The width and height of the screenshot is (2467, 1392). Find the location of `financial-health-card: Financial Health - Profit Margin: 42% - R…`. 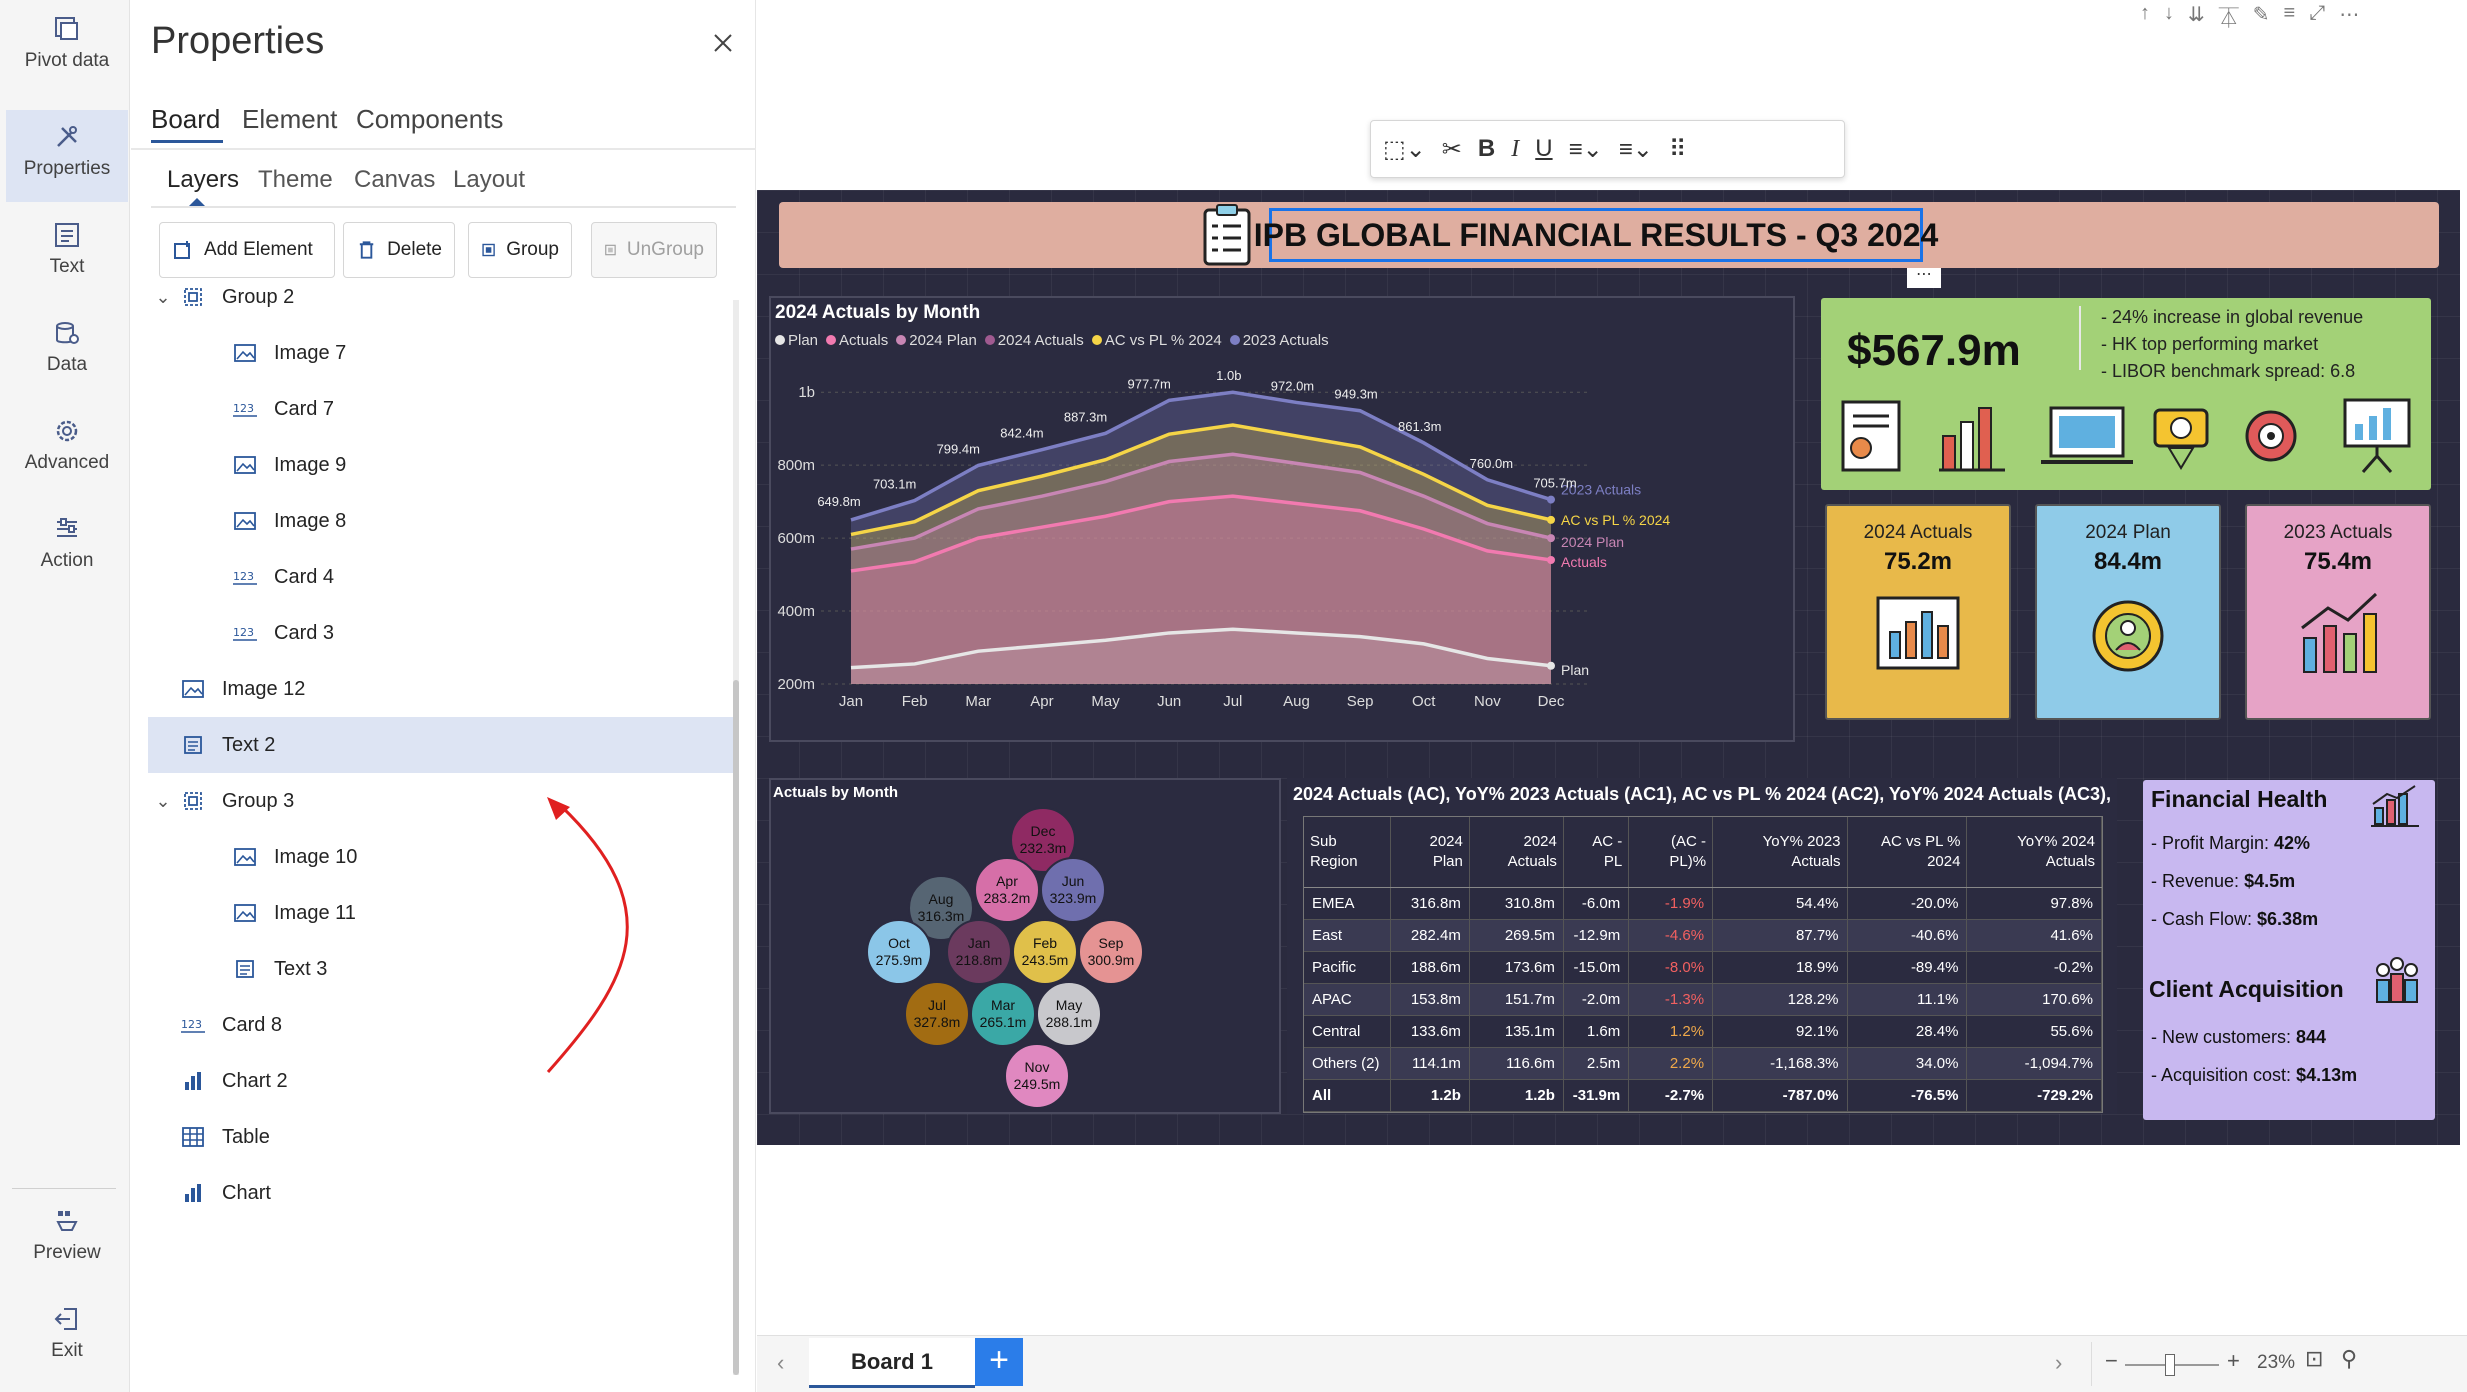

financial-health-card: Financial Health - Profit Margin: 42% - R… is located at coordinates (2289, 950).